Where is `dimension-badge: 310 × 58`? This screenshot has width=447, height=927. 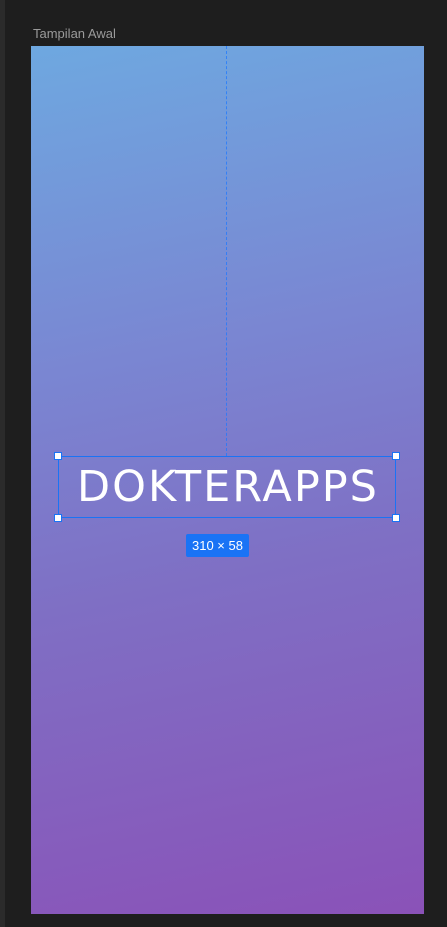 dimension-badge: 310 × 58 is located at coordinates (217, 545).